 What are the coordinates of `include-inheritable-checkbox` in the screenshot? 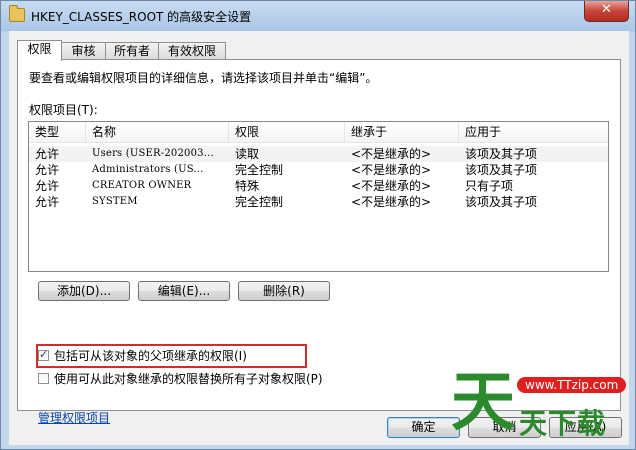 It's located at (43, 355).